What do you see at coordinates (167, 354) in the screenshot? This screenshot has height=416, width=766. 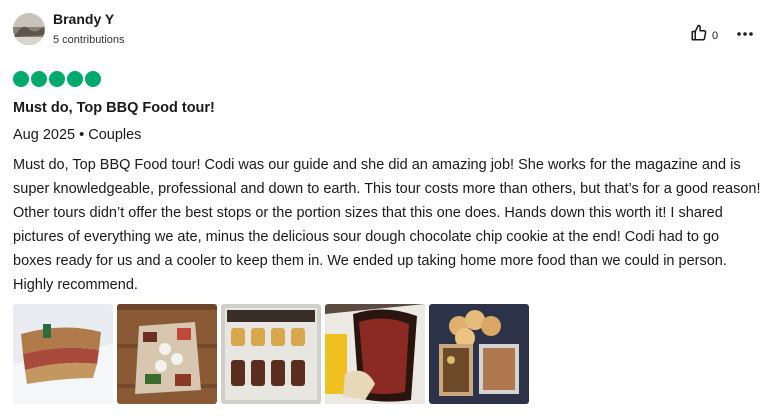 I see `review-photo-platter` at bounding box center [167, 354].